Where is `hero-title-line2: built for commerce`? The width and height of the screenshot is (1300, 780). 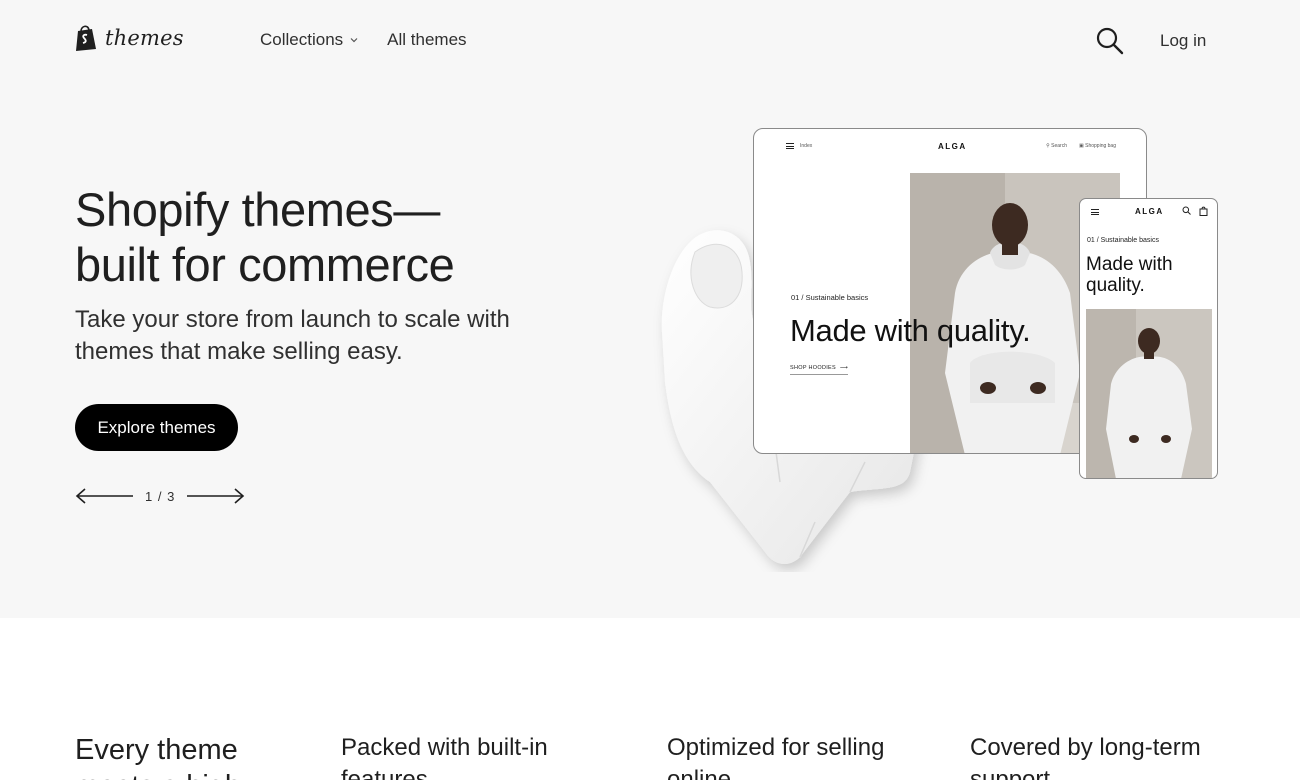 hero-title-line2: built for commerce is located at coordinates (265, 264).